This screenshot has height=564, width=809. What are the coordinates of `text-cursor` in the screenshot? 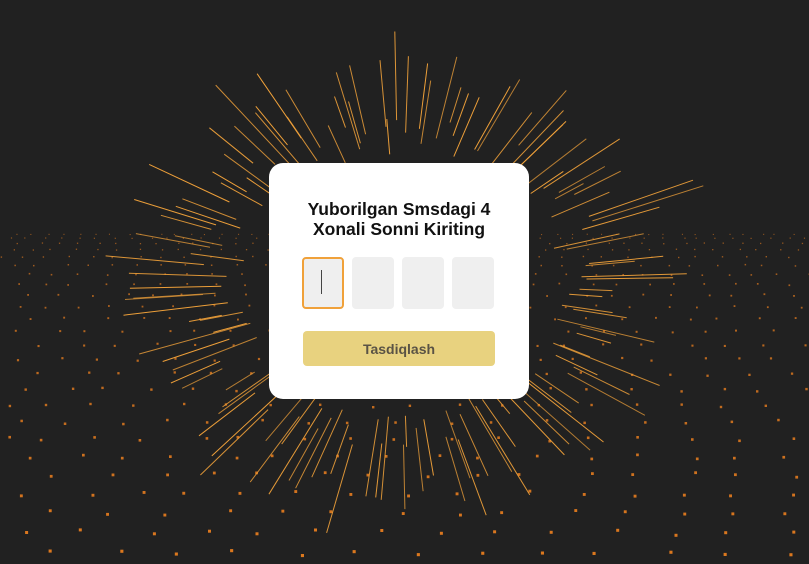 It's located at (321, 282).